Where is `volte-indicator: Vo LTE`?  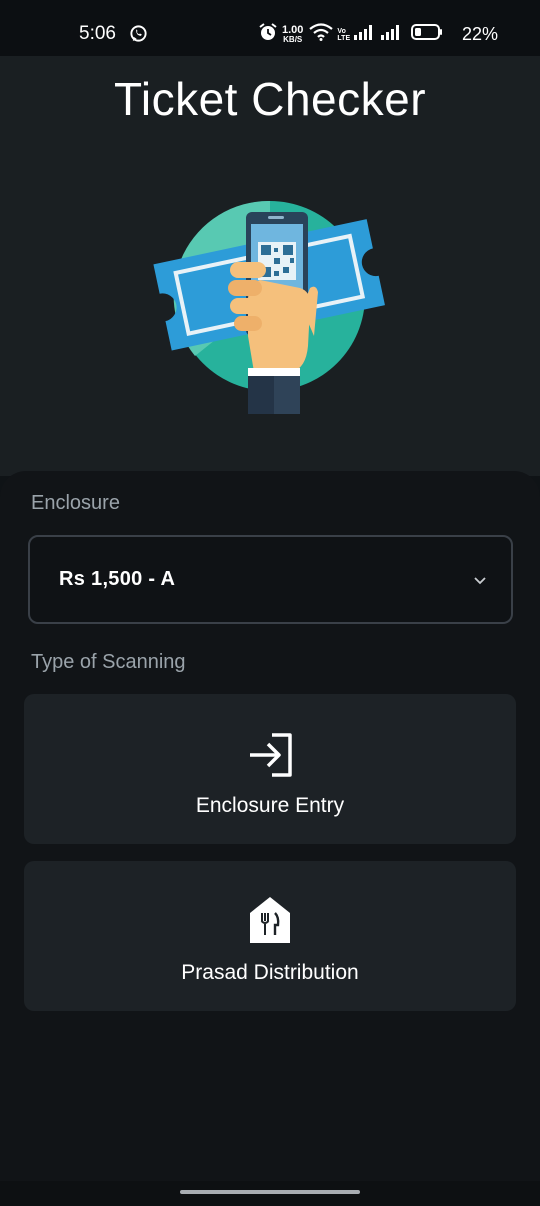 volte-indicator: Vo LTE is located at coordinates (343, 35).